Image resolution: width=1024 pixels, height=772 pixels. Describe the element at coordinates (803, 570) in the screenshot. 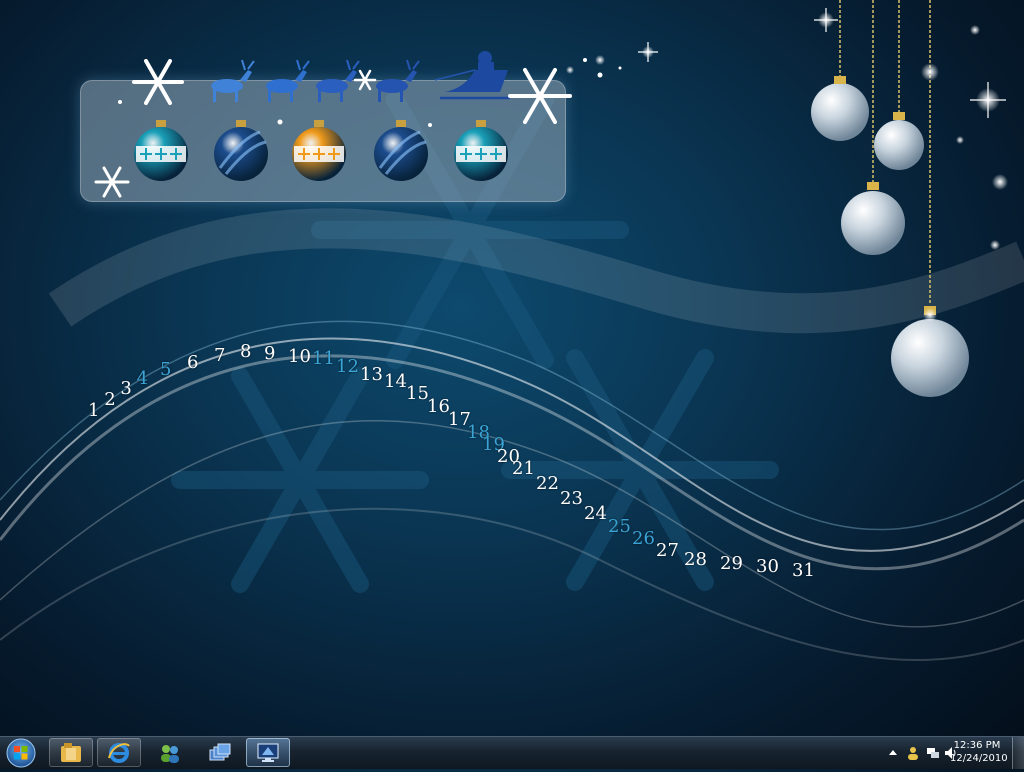

I see `calendar-day-31: 31` at that location.